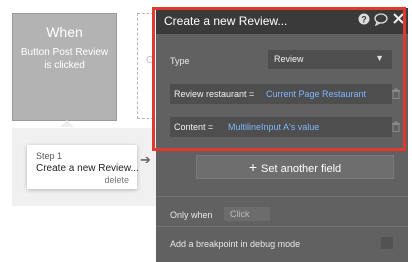  Describe the element at coordinates (64, 32) in the screenshot. I see `event-title: When` at that location.